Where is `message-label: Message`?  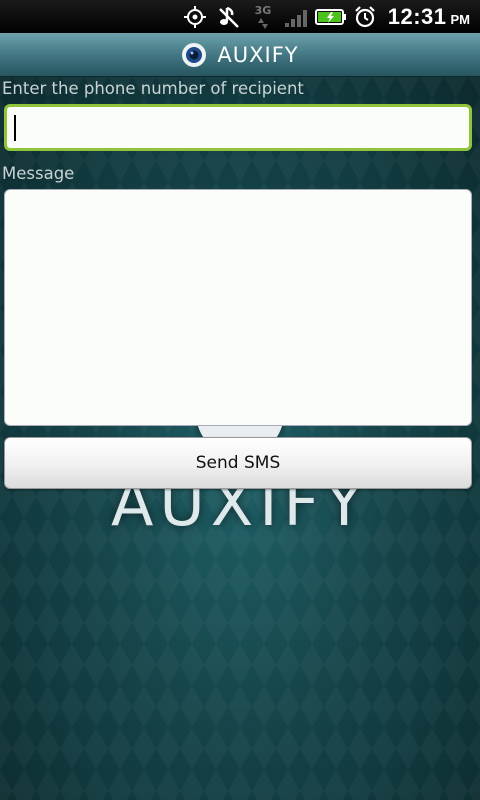 message-label: Message is located at coordinates (38, 173).